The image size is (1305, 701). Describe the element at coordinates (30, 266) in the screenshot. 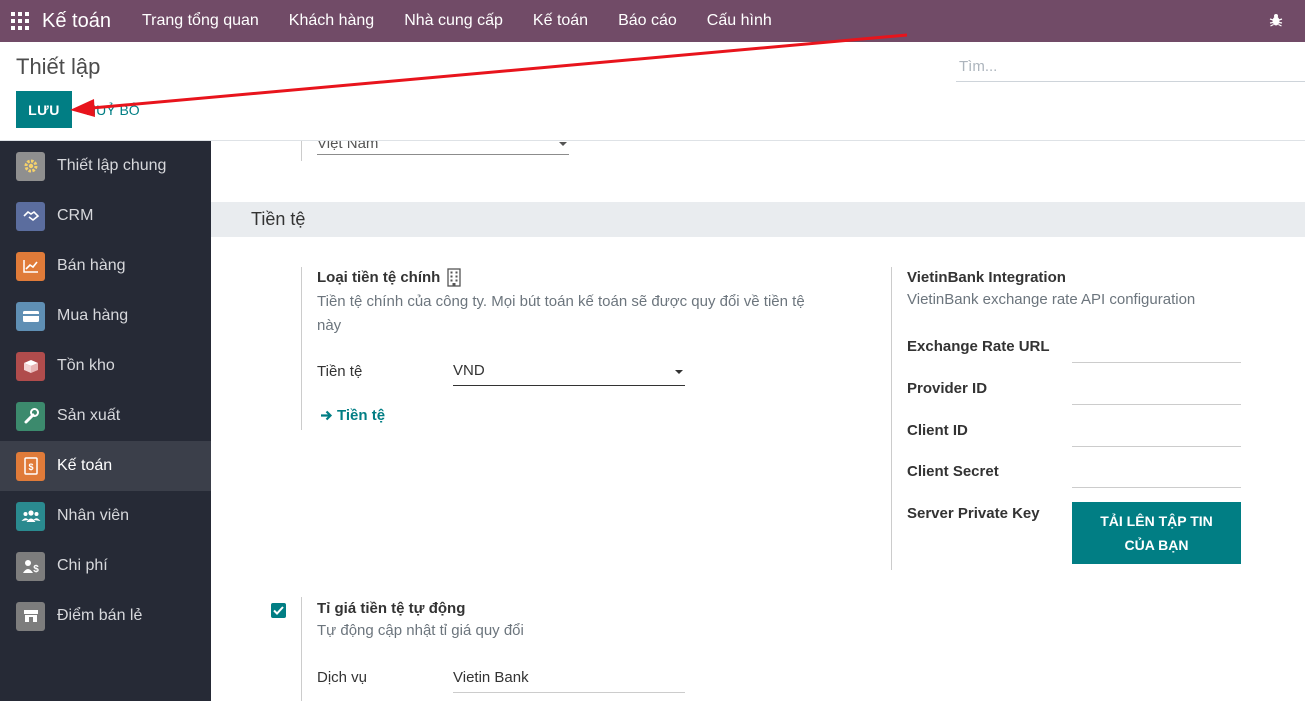

I see `chart-line-icon` at that location.